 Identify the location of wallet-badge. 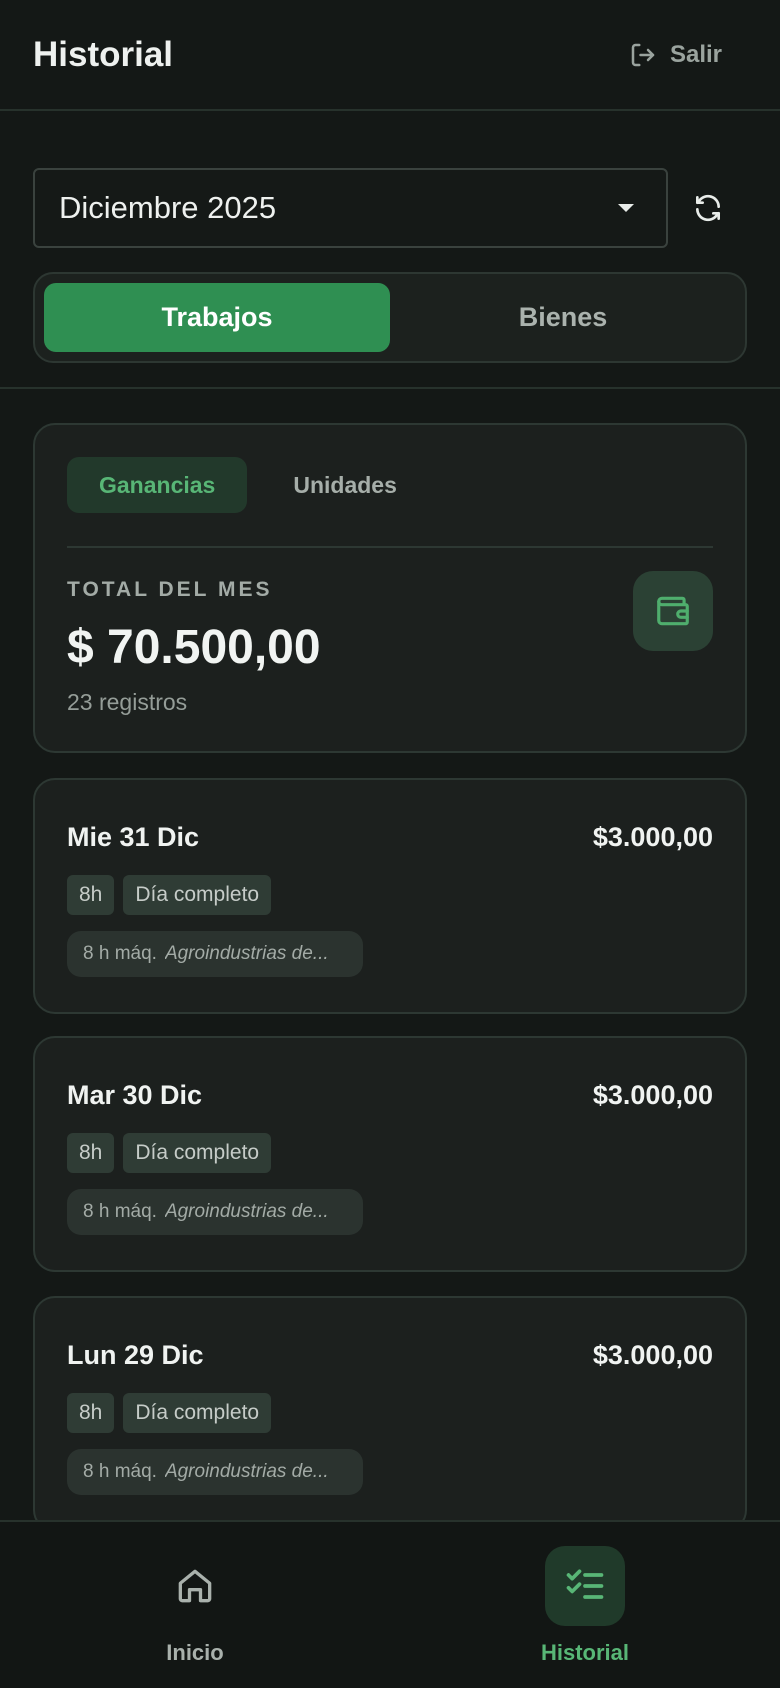
(673, 611).